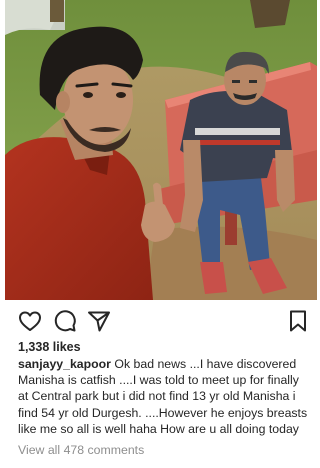  What do you see at coordinates (49, 347) in the screenshot?
I see `likes-count: 1,338 likes` at bounding box center [49, 347].